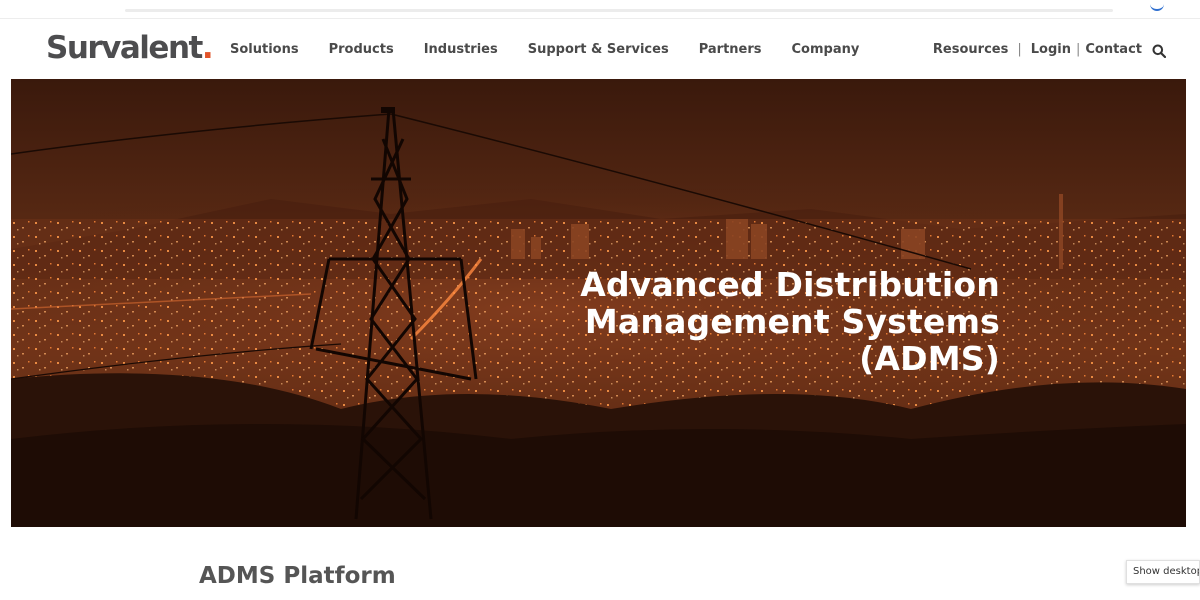 Image resolution: width=1200 pixels, height=600 pixels. Describe the element at coordinates (619, 10) in the screenshot. I see `top-shadow-bar` at that location.